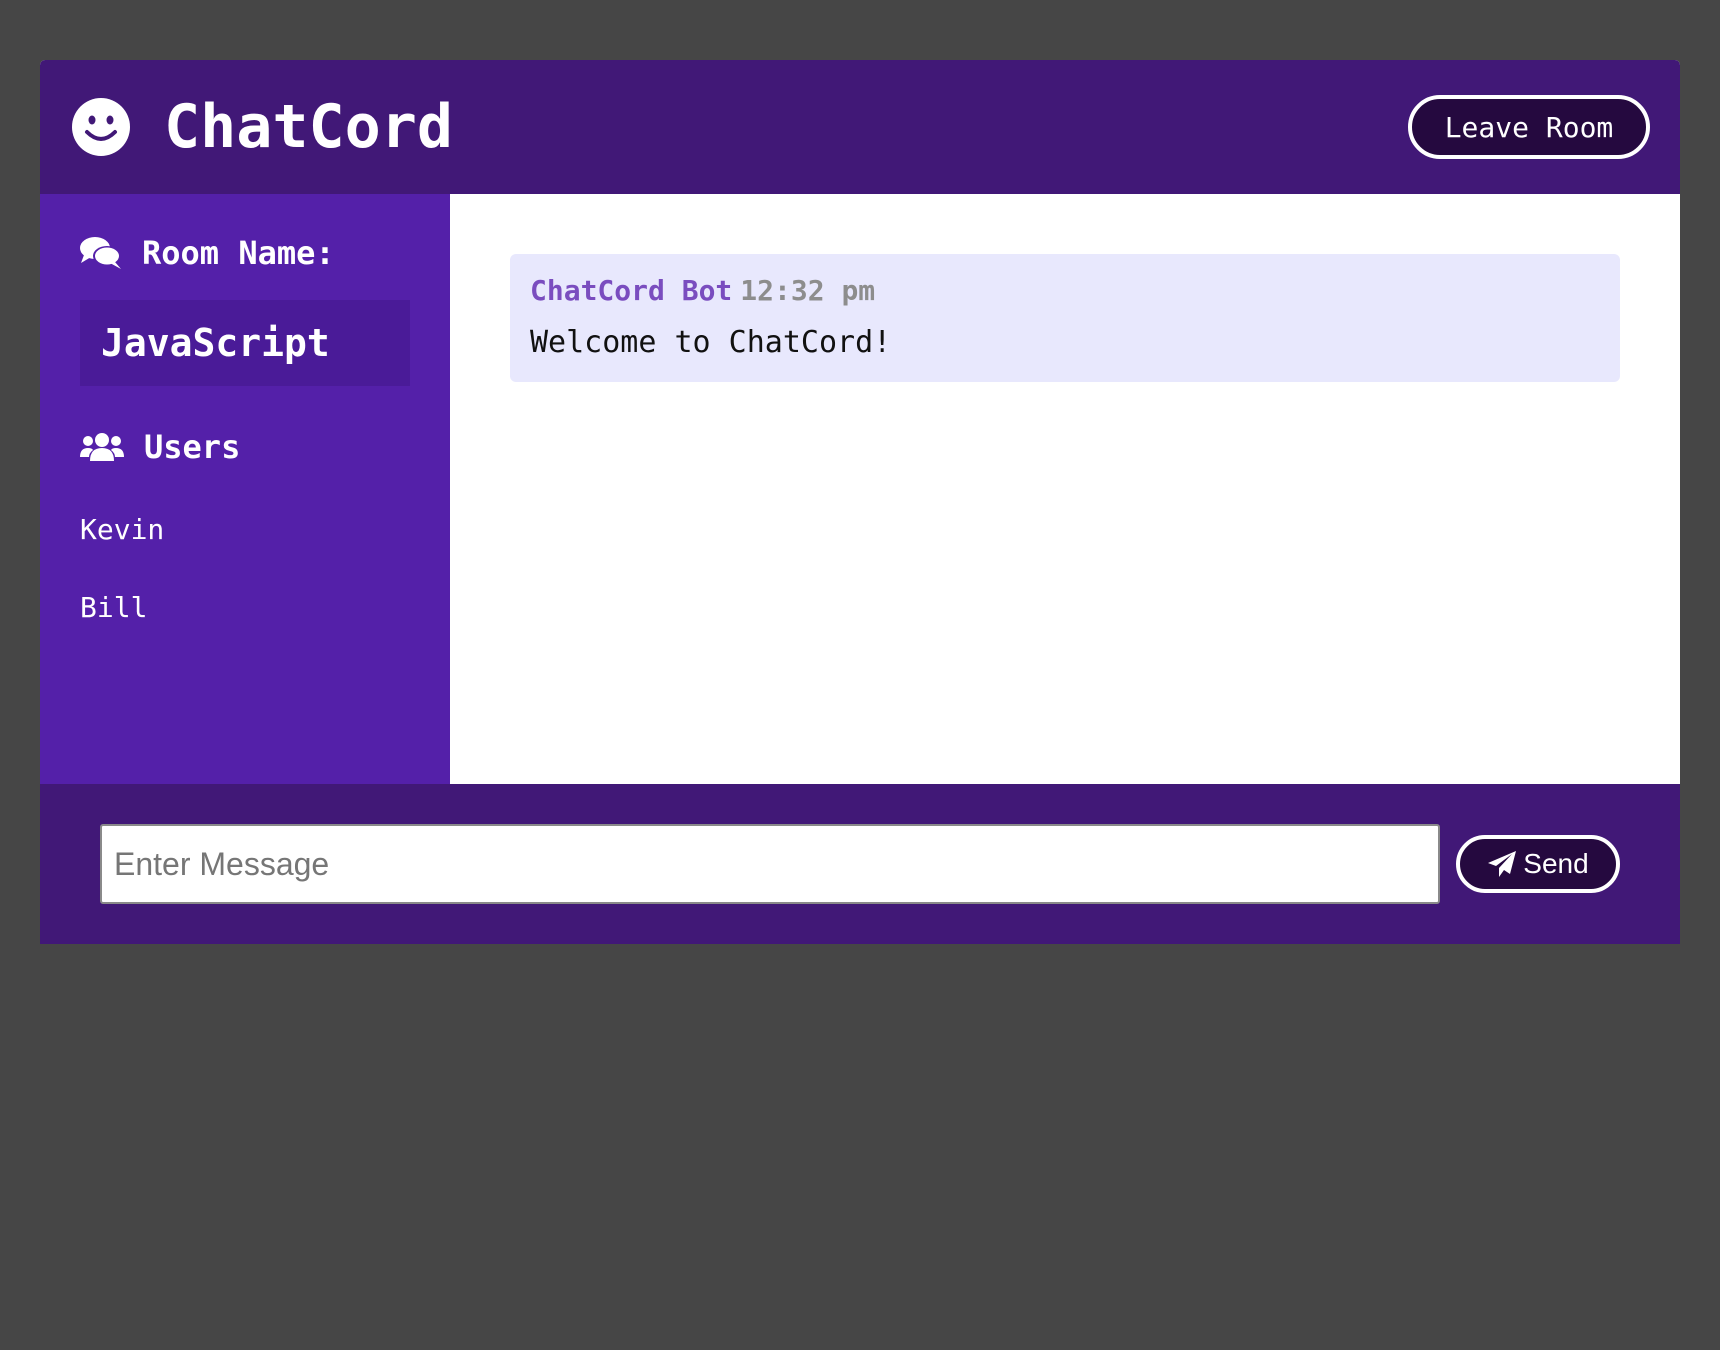  I want to click on brand: ChatCord, so click(261, 127).